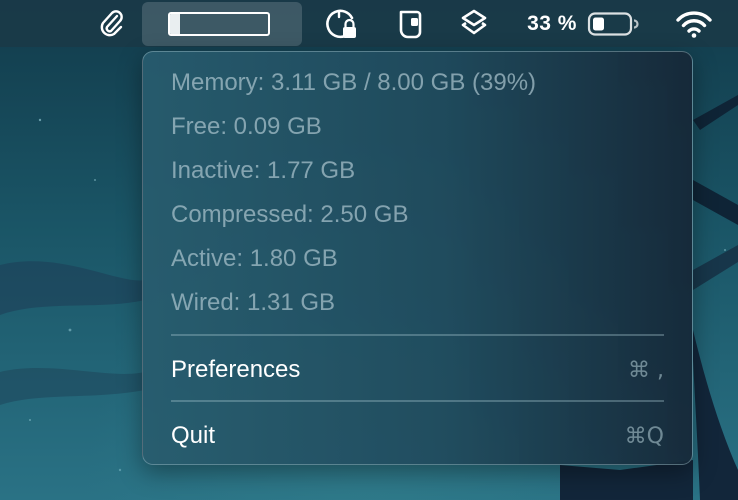  I want to click on timer-lock-icon, so click(341, 23).